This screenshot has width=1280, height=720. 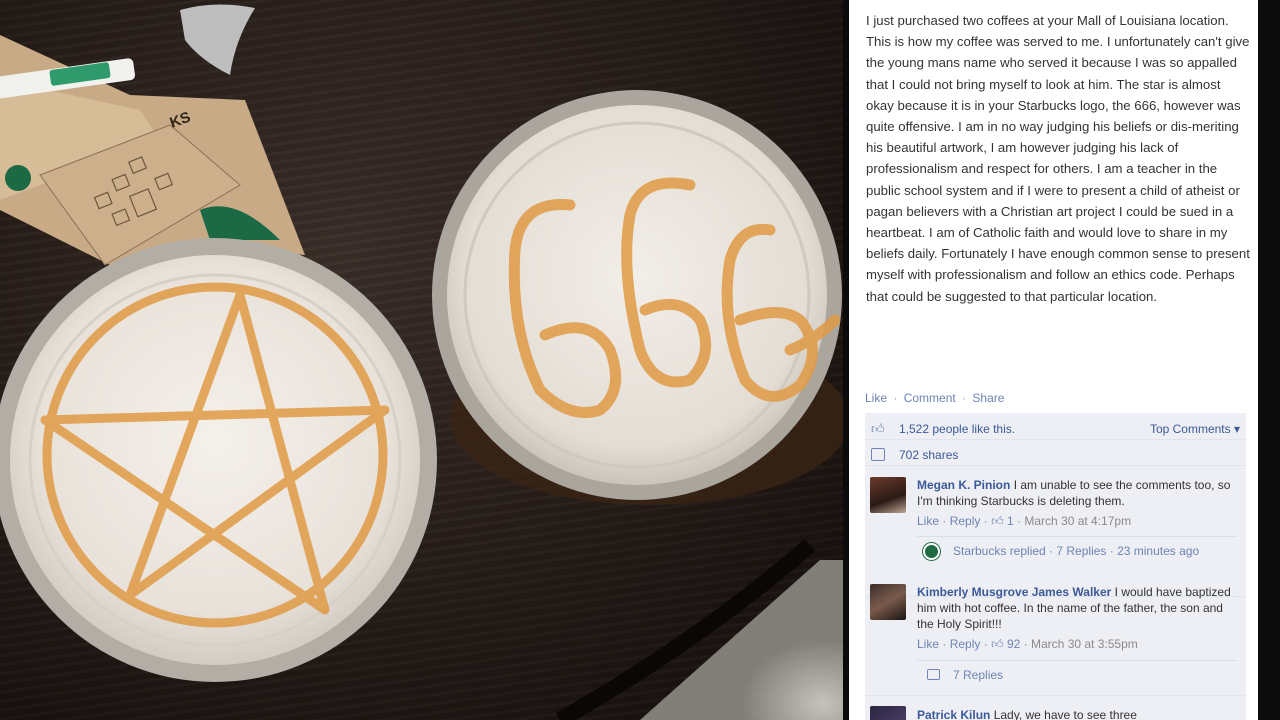 What do you see at coordinates (1077, 674) in the screenshot?
I see `replies-bar: 7 Replies` at bounding box center [1077, 674].